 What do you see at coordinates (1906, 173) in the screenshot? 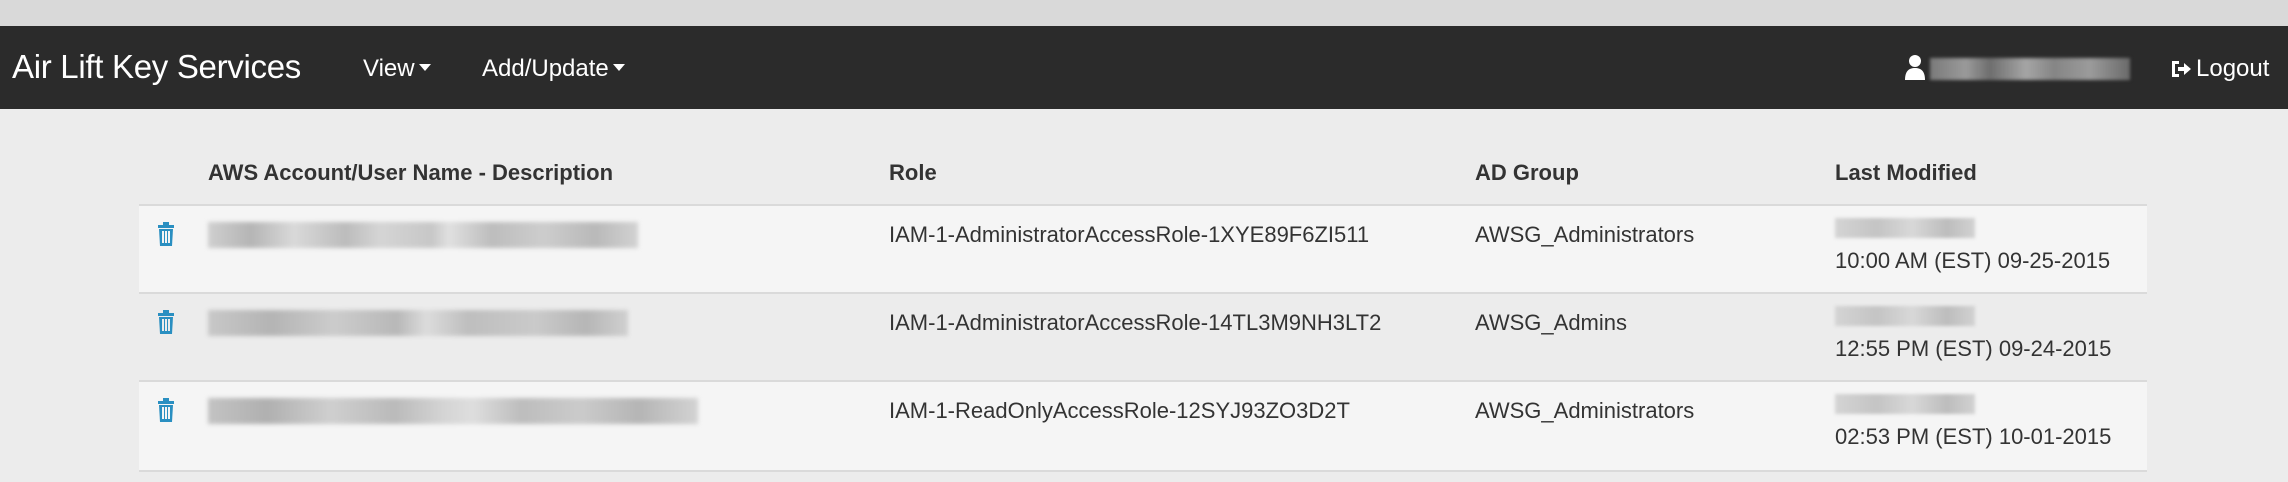
I see `header-last-modified: Last Modified` at bounding box center [1906, 173].